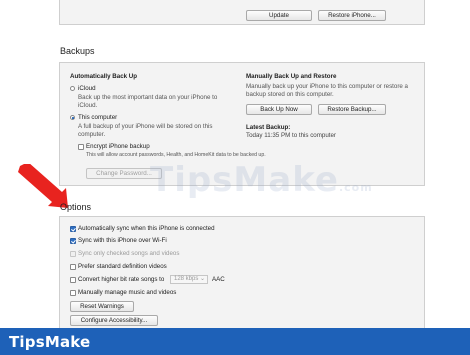 This screenshot has height=355, width=470. I want to click on tipsmake-footer: TipsMake, so click(235, 341).